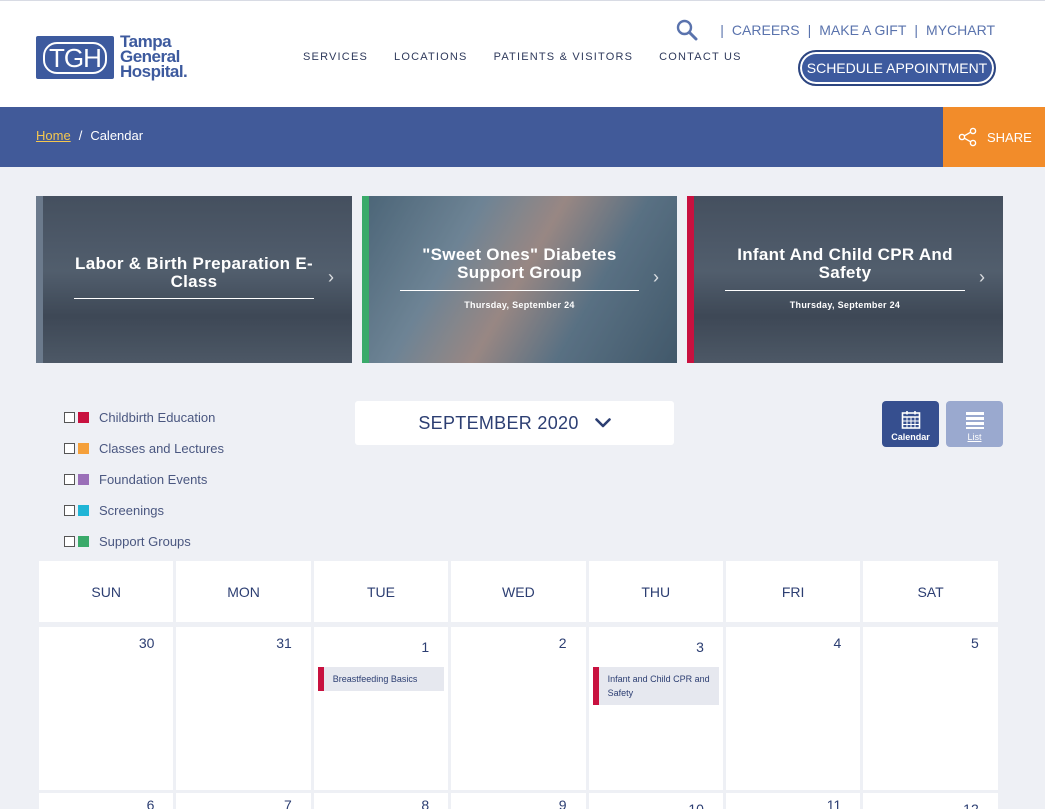 This screenshot has width=1045, height=809. I want to click on filter-foundation-events: Foundation Events, so click(144, 479).